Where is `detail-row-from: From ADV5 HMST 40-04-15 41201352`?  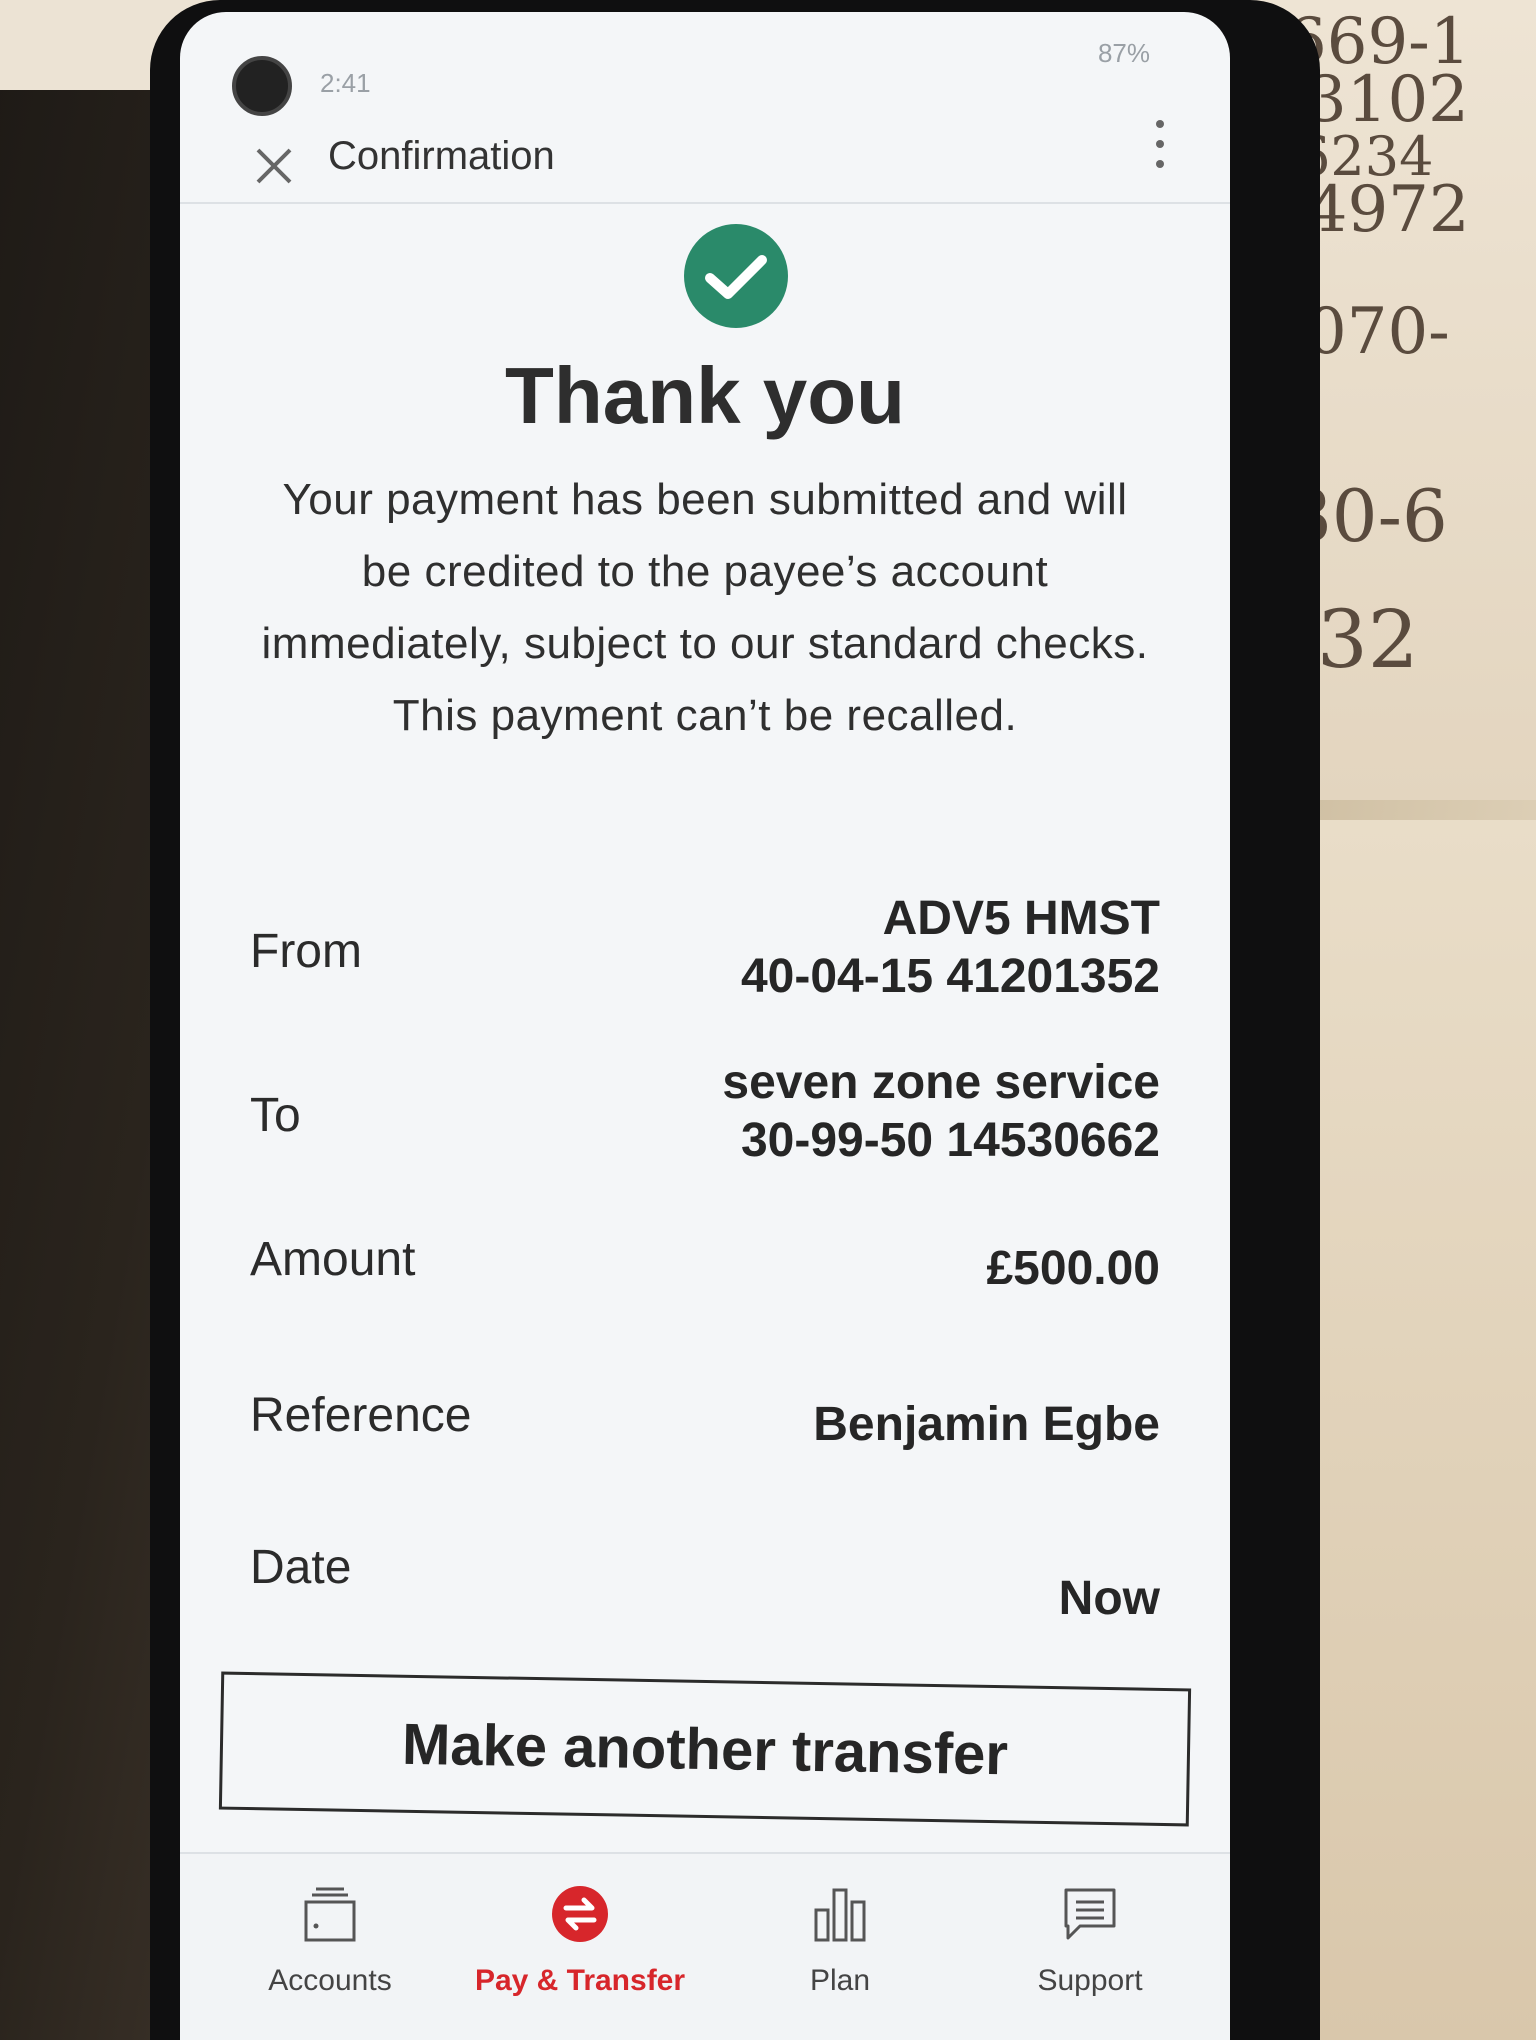
detail-row-from: From ADV5 HMST 40-04-15 41201352 is located at coordinates (705, 954).